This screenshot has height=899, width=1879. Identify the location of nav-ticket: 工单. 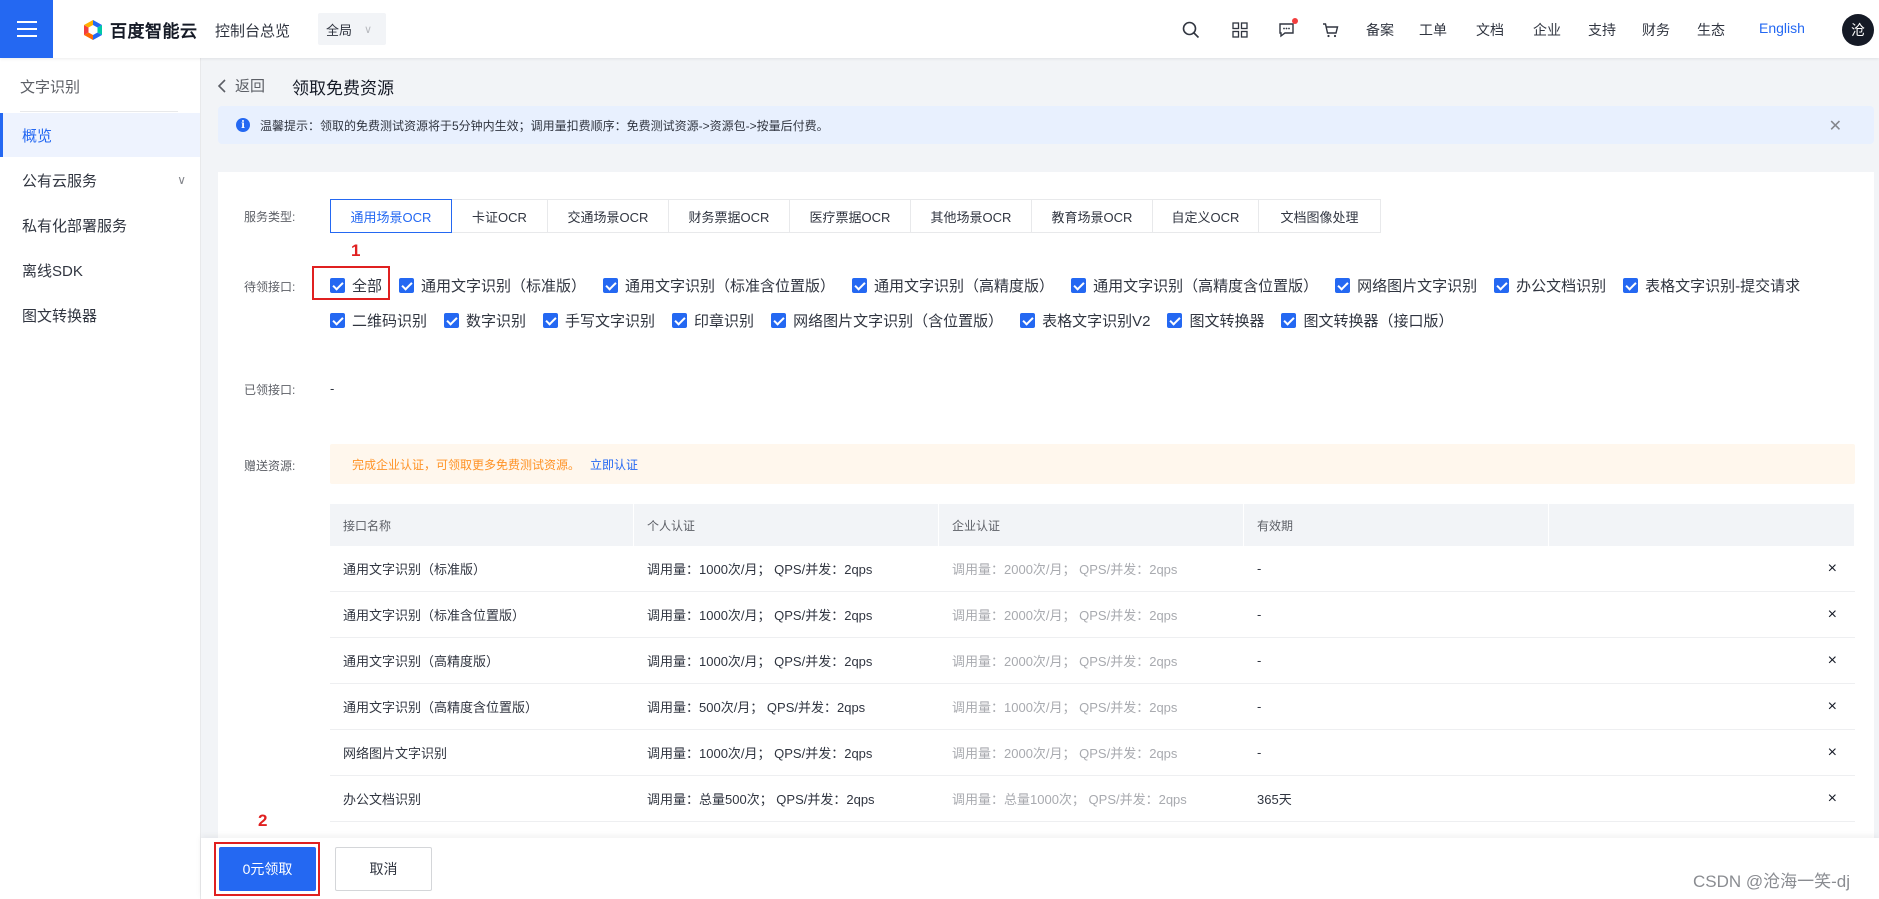
(1433, 30).